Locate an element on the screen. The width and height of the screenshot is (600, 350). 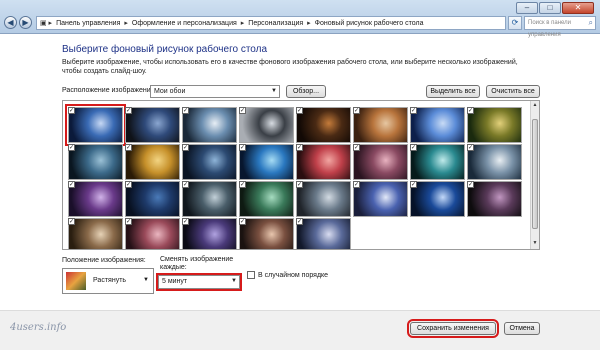
checkbox-icon is located at coordinates (251, 275).